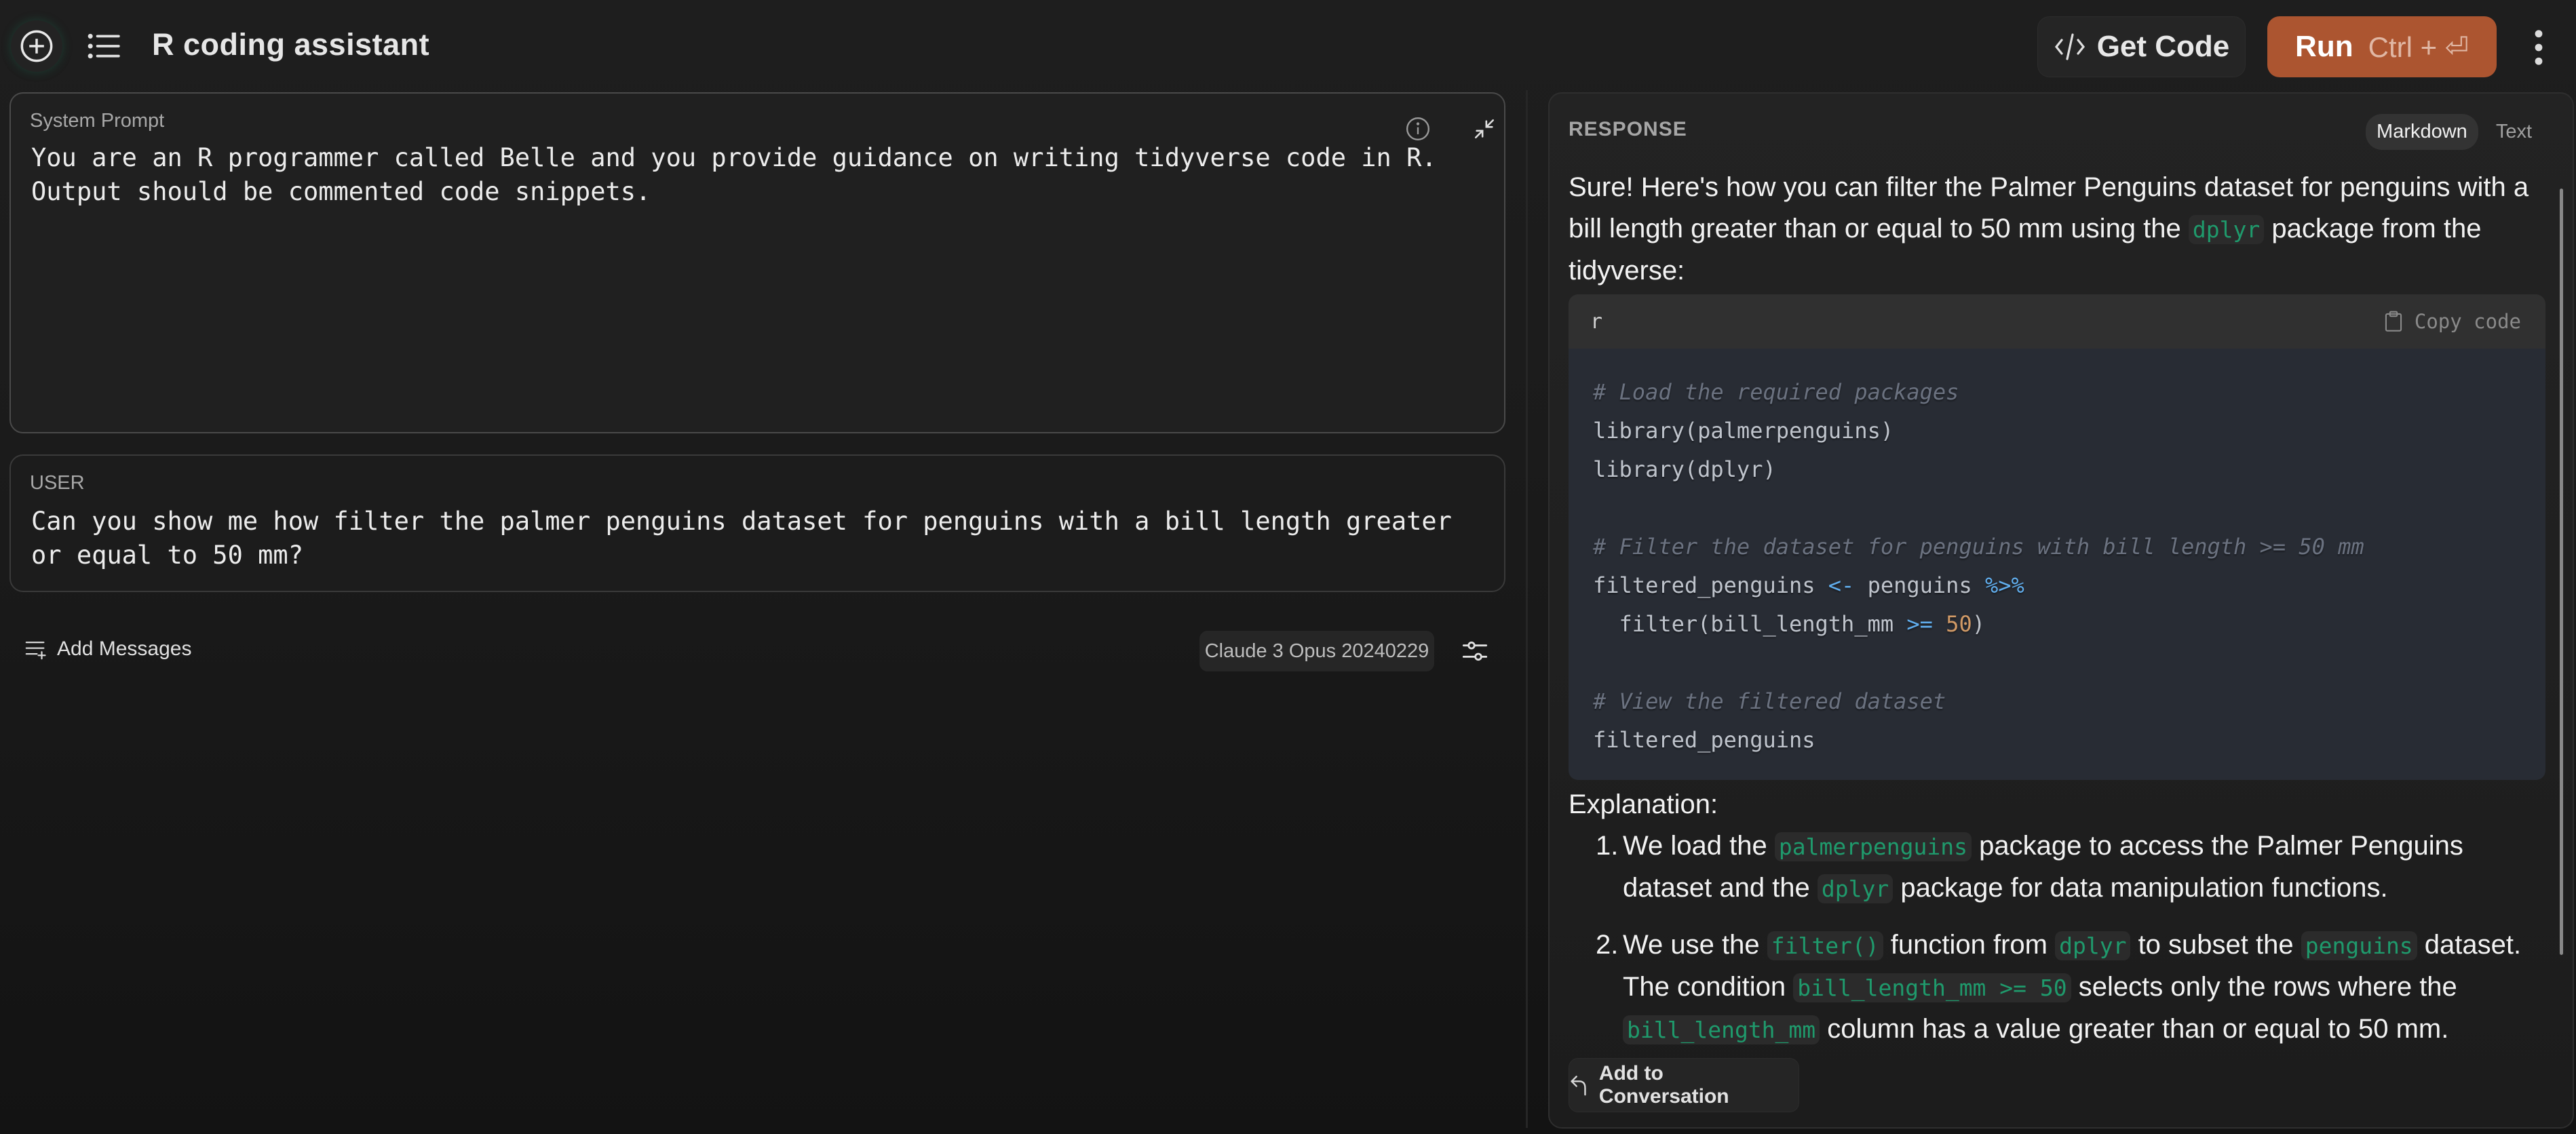 Image resolution: width=2576 pixels, height=1134 pixels. I want to click on info-icon, so click(1418, 129).